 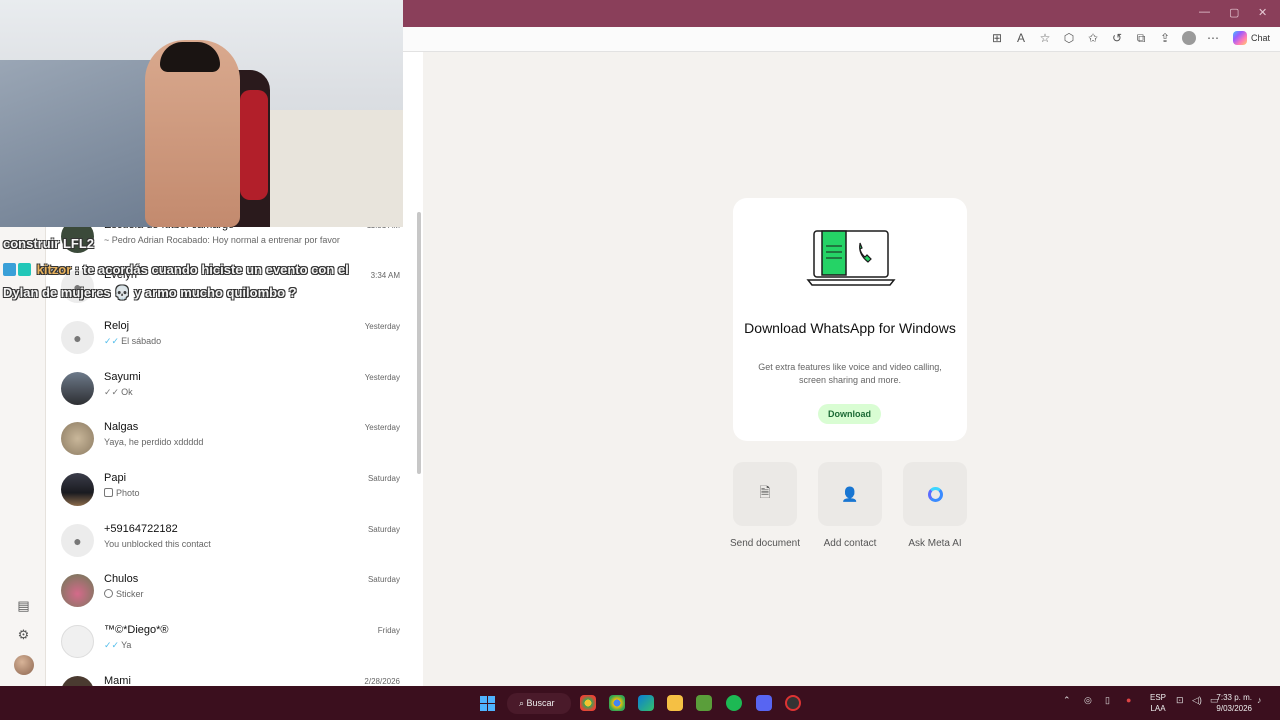 What do you see at coordinates (141, 341) in the screenshot?
I see `chat-preview-text: El sábado` at bounding box center [141, 341].